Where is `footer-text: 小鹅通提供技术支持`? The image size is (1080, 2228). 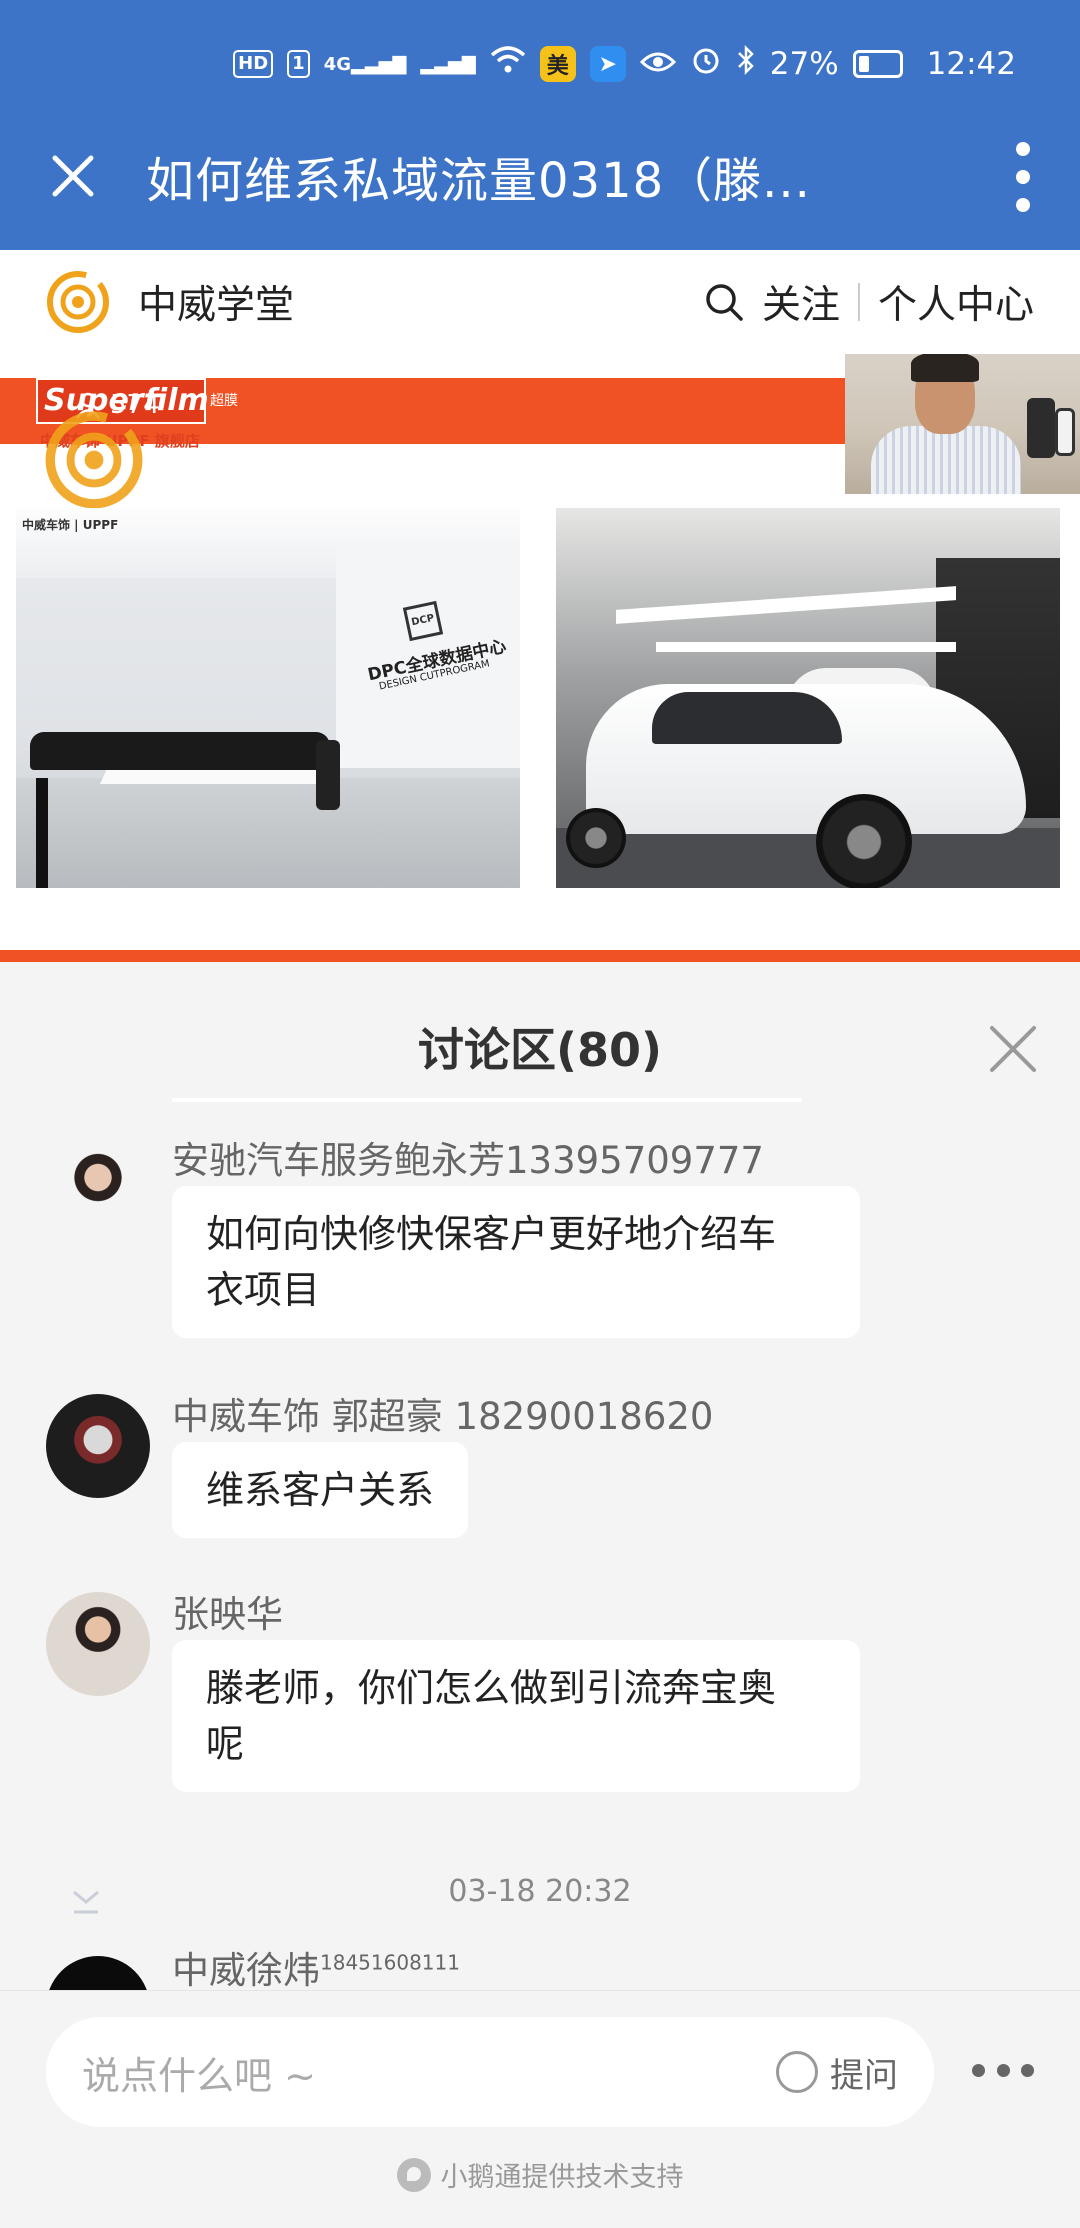 footer-text: 小鹅通提供技术支持 is located at coordinates (562, 2177).